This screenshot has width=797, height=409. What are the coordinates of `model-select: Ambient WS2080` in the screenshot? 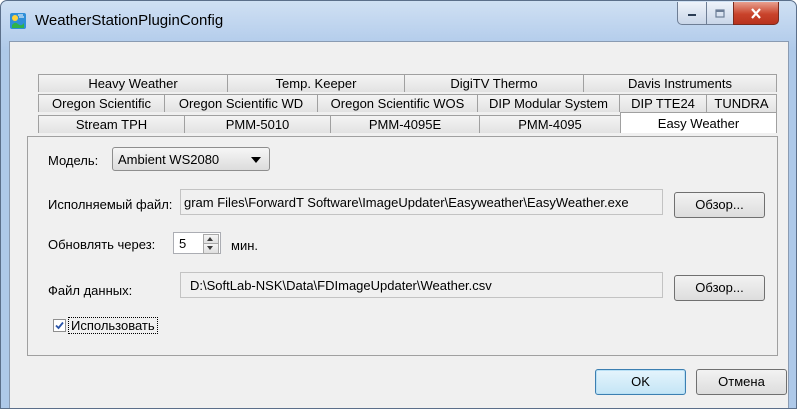 It's located at (191, 159).